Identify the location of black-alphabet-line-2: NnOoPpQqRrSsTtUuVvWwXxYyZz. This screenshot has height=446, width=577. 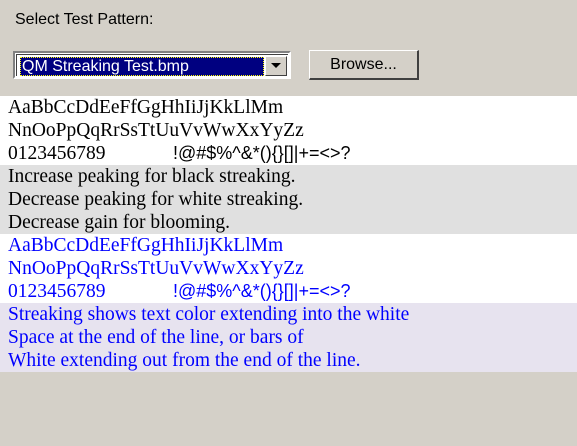
(288, 130).